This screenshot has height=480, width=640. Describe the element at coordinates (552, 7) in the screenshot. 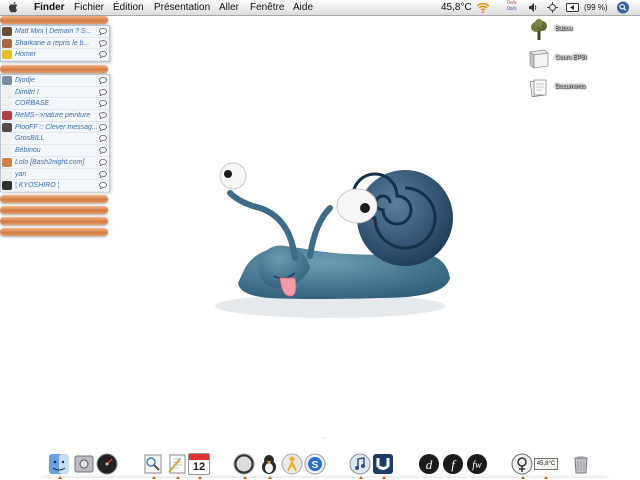

I see `sync-icon` at that location.